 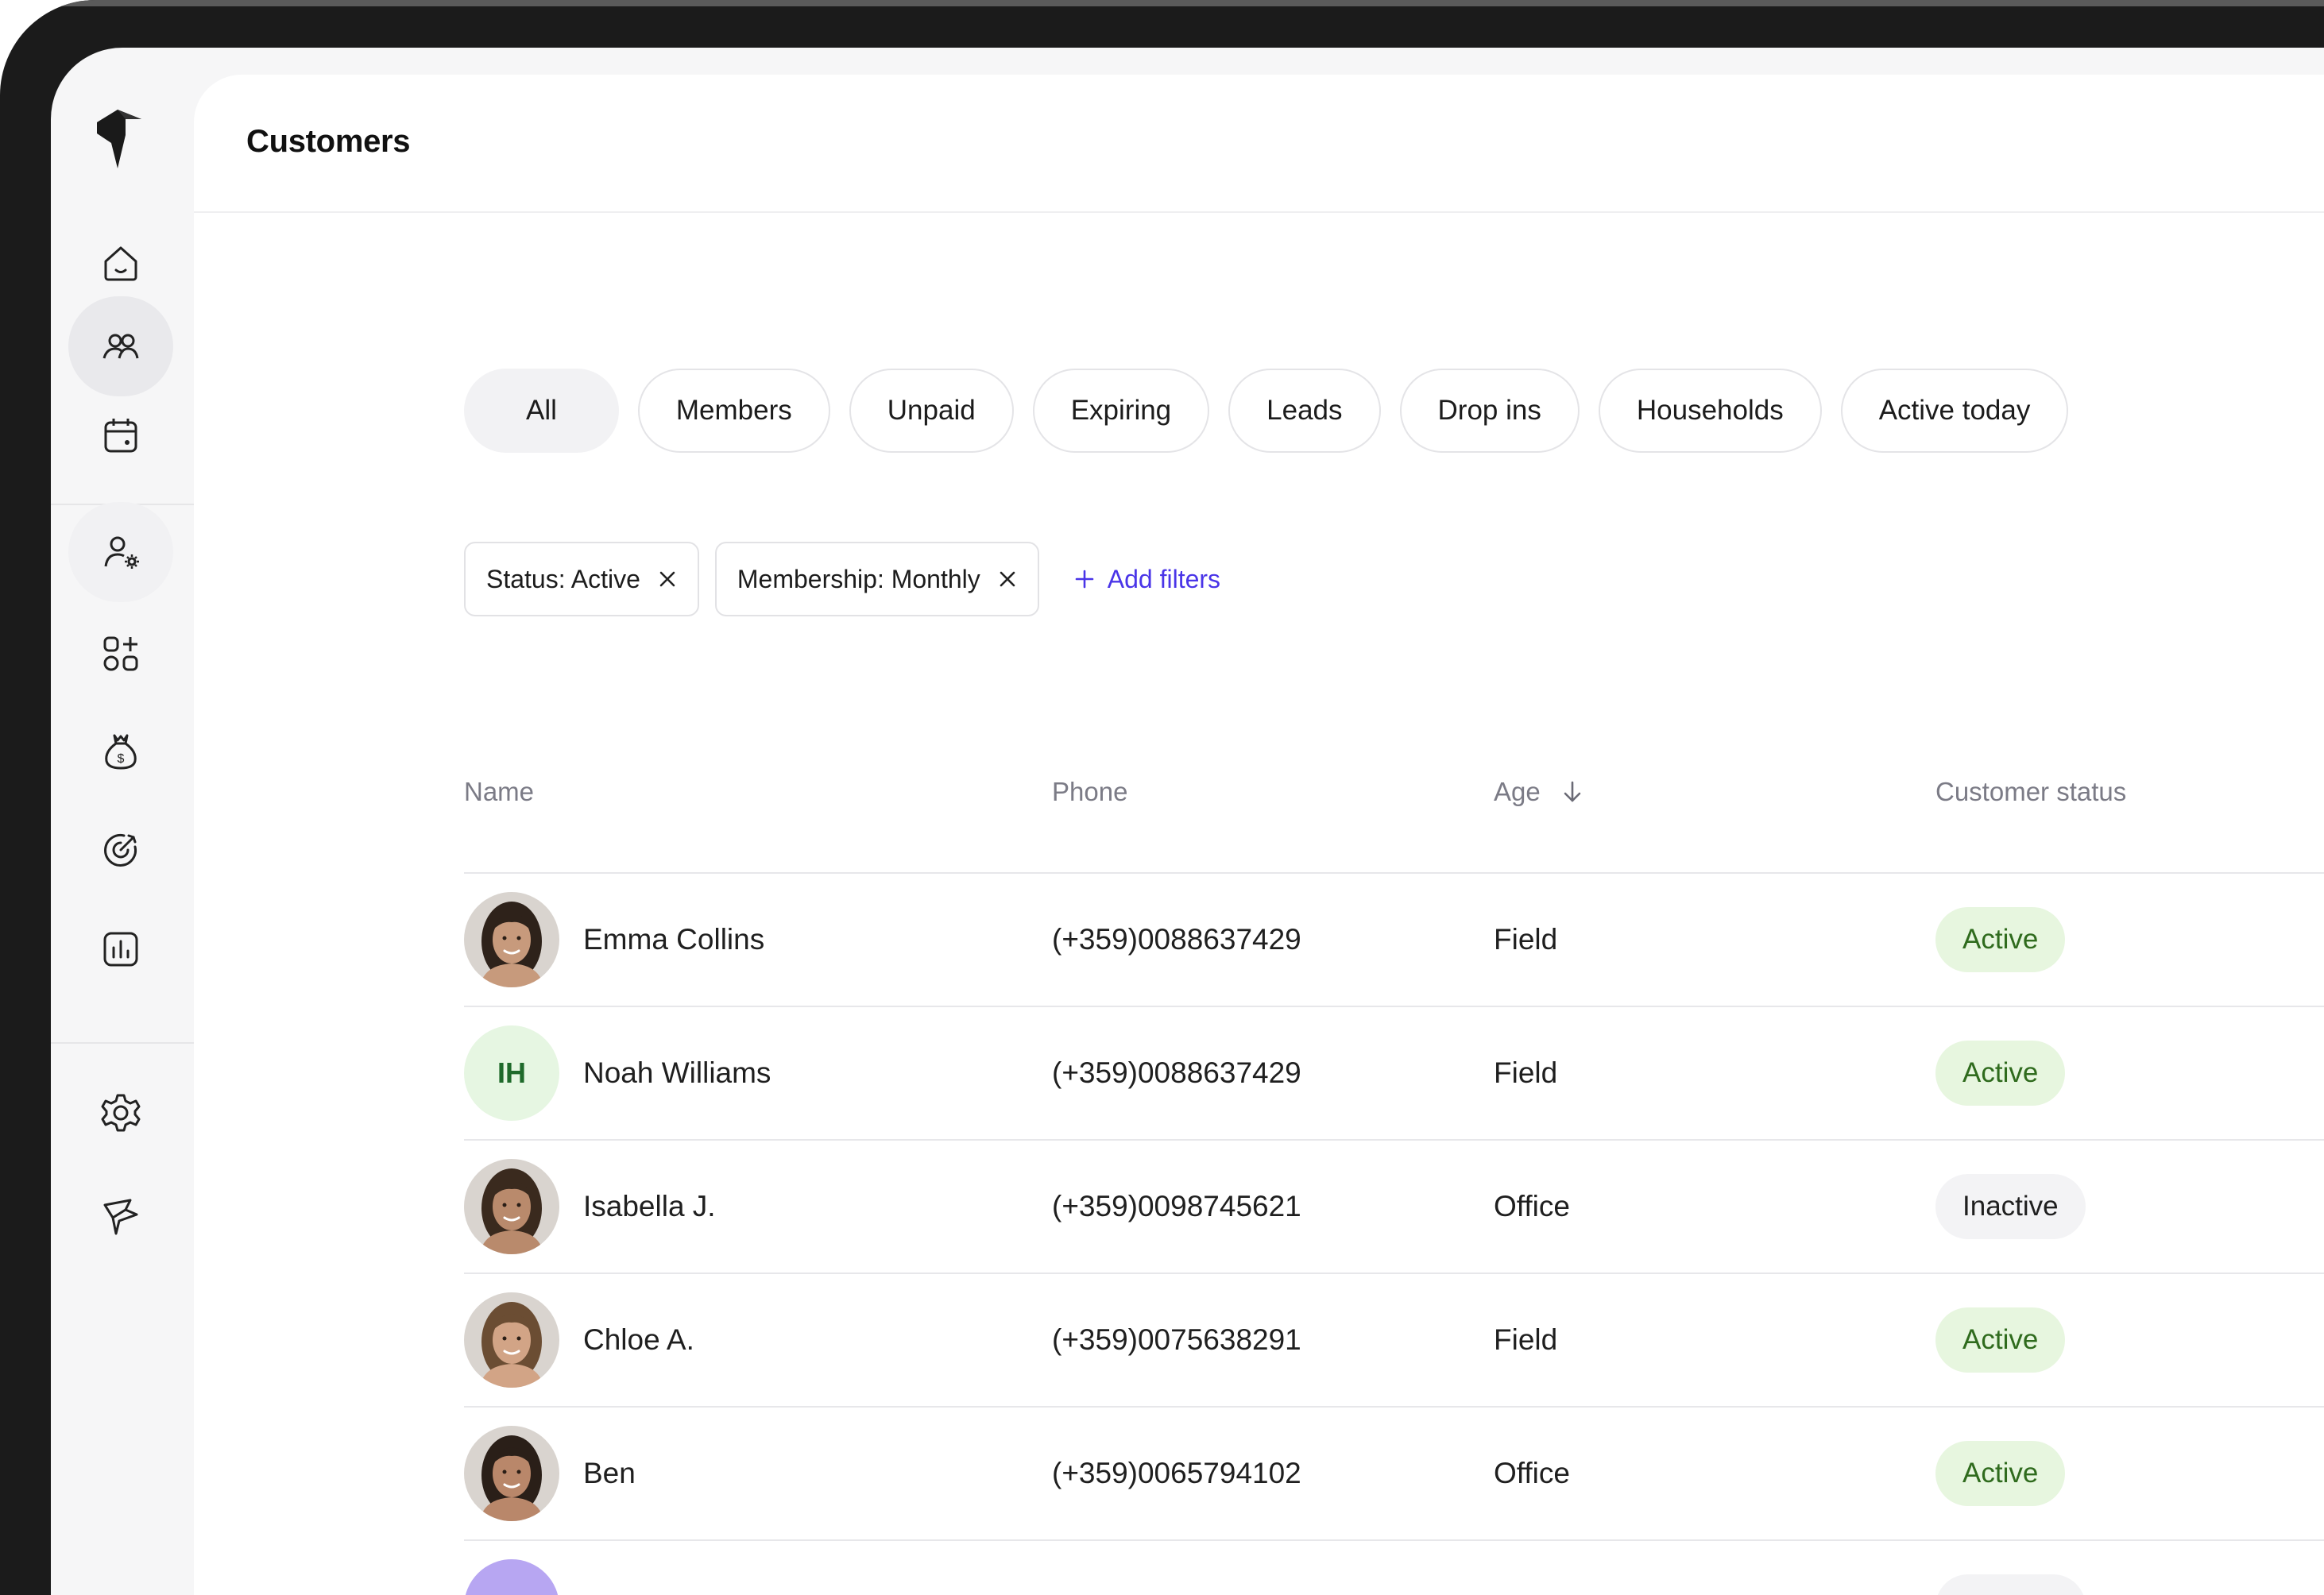 I want to click on money-bag-icon: $, so click(x=121, y=752).